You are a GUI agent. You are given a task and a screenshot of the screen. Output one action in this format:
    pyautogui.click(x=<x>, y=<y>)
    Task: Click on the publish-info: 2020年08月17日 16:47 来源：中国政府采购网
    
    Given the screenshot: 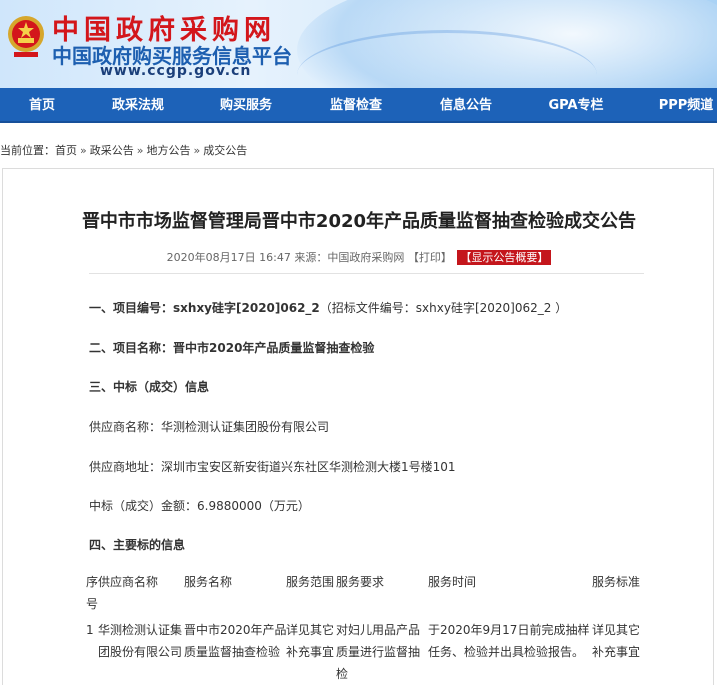 What is the action you would take?
    pyautogui.click(x=285, y=257)
    